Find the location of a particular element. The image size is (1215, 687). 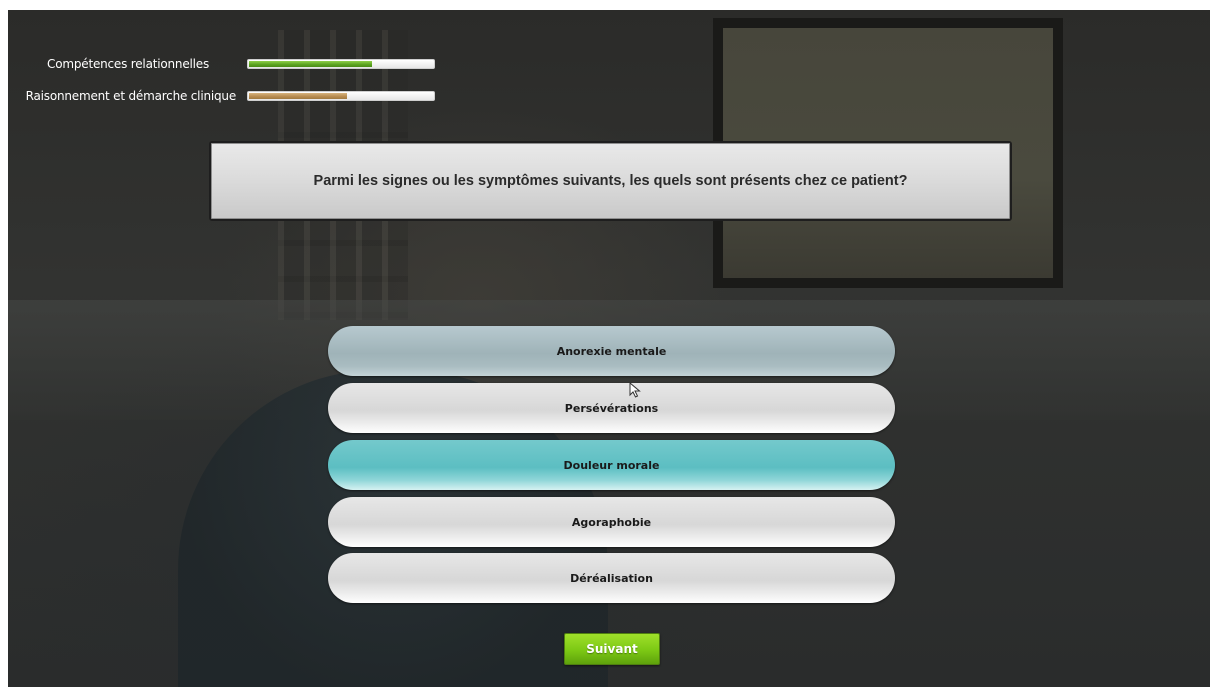

answer-option: Agoraphobie is located at coordinates (611, 522).